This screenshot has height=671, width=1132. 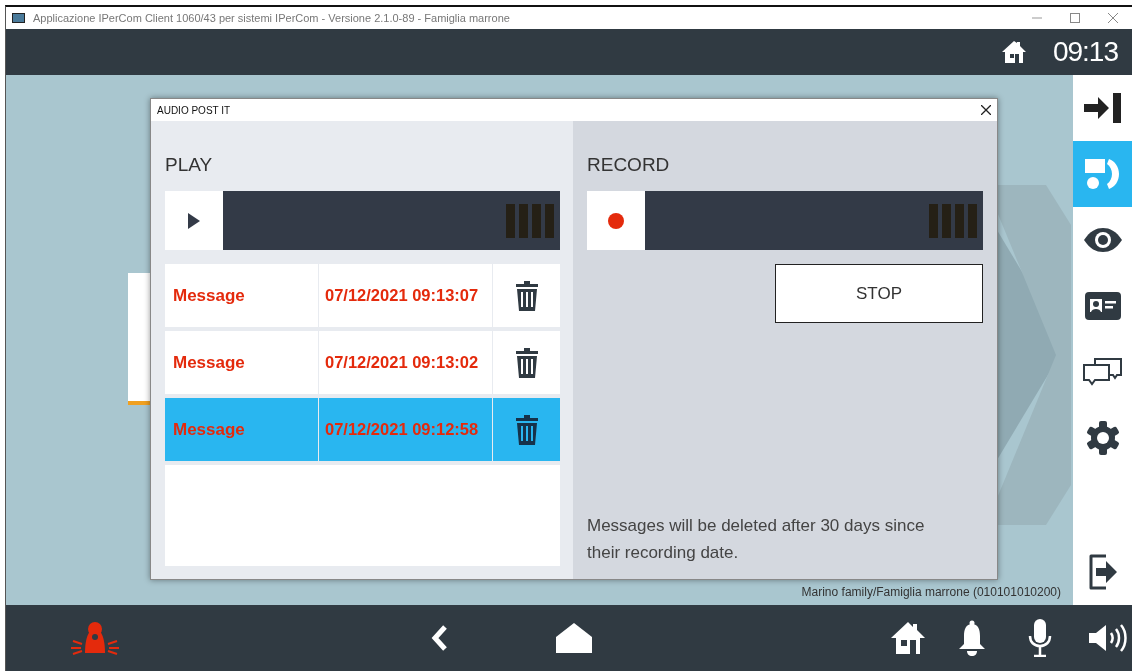 I want to click on close-icon, so click(x=986, y=110).